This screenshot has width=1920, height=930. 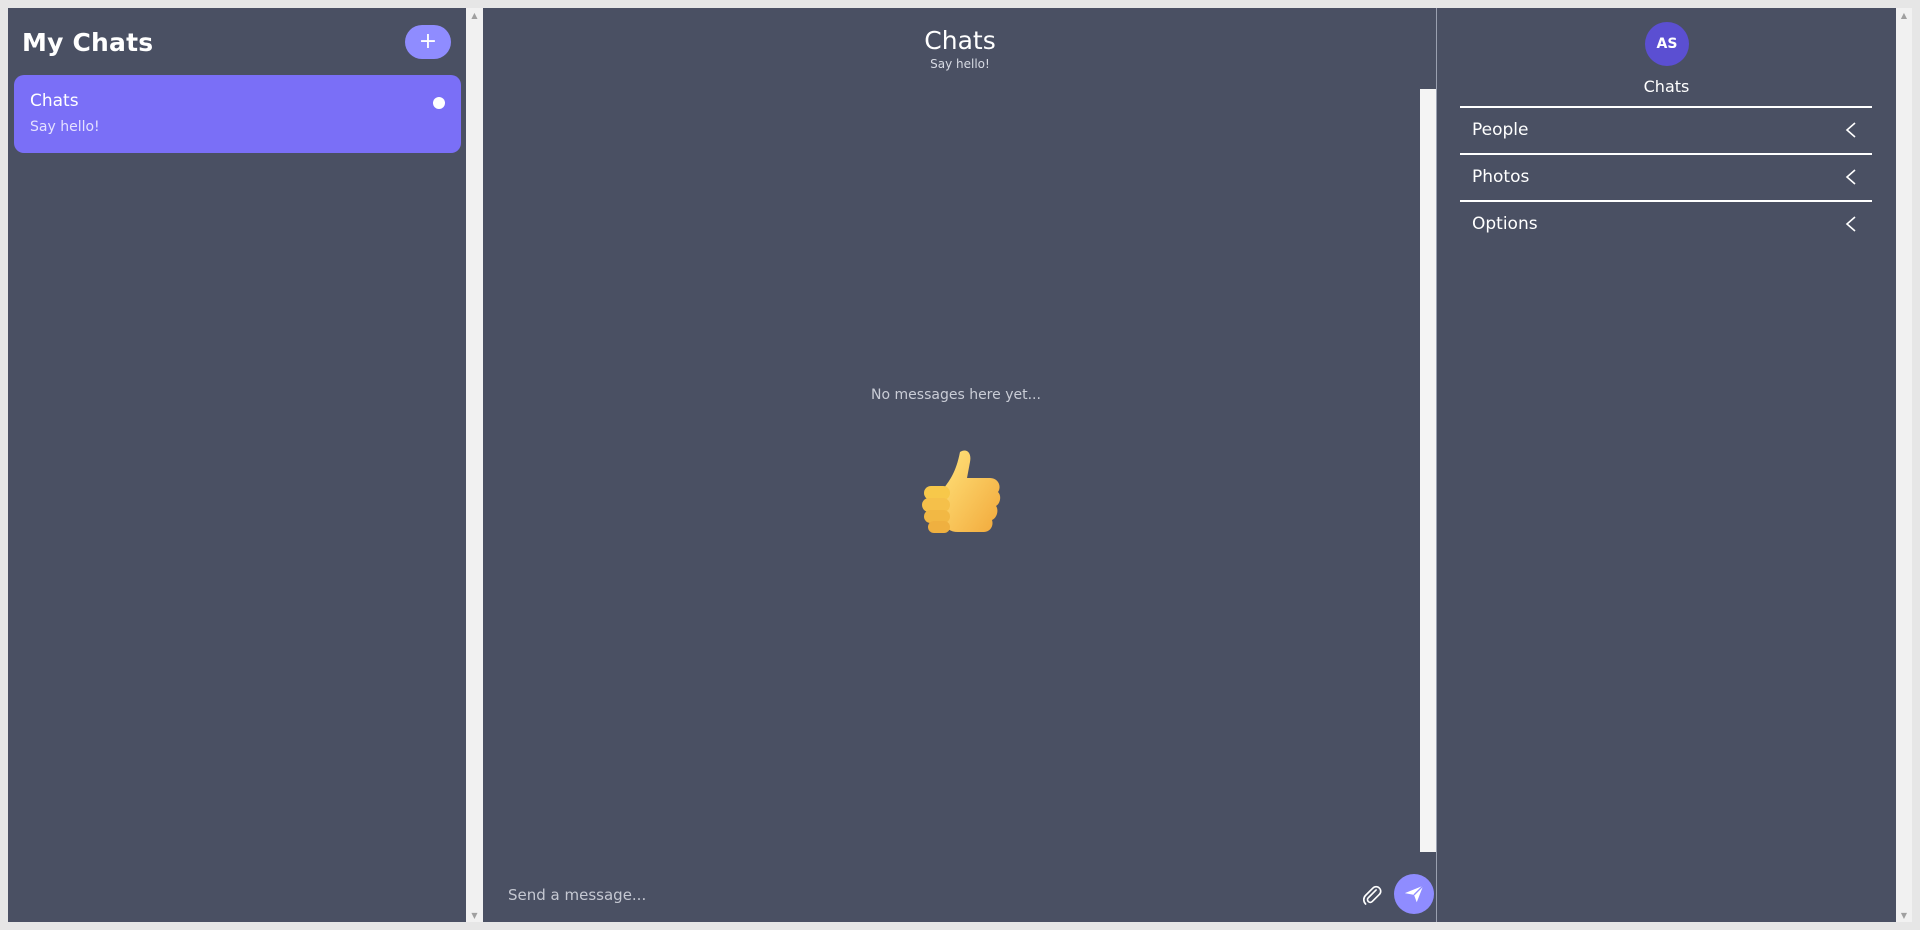 I want to click on send-icon, so click(x=1414, y=894).